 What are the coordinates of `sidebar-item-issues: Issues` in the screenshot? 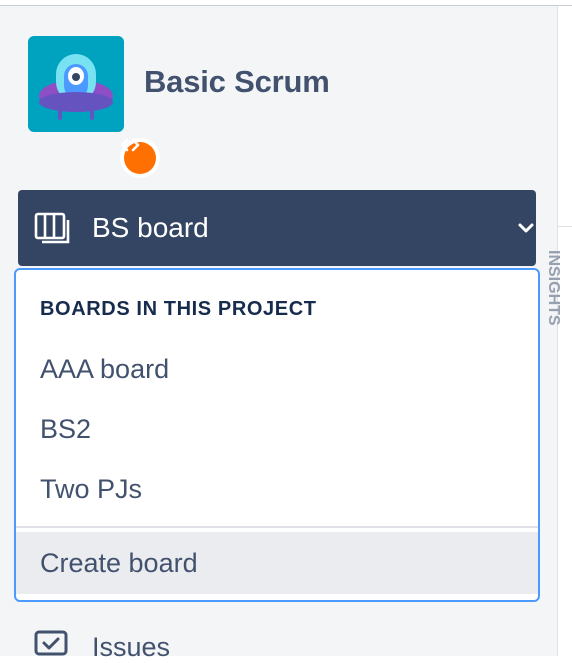 It's located at (131, 647).